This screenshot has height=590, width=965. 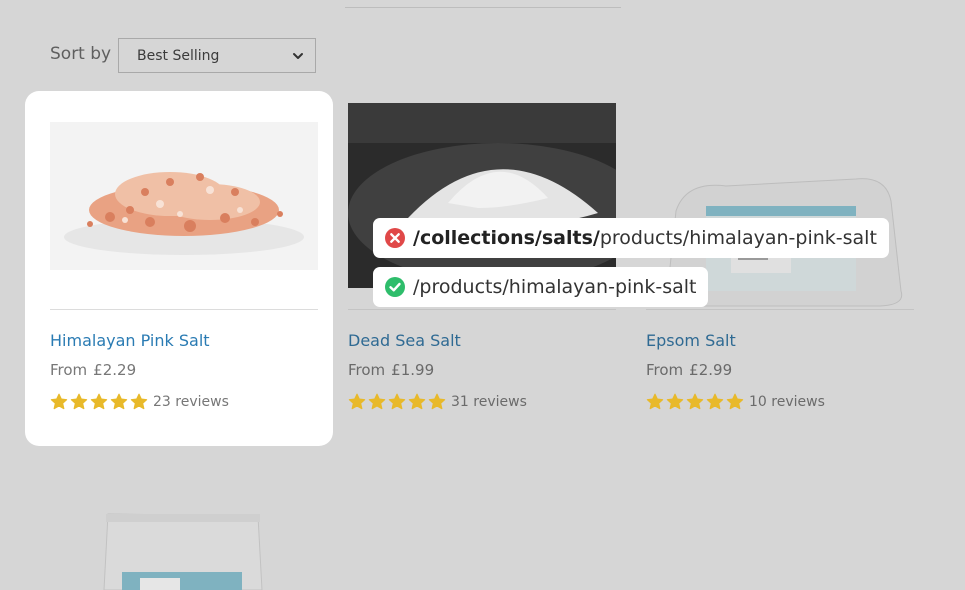 I want to click on url-right-text: /products/himalayan-pink-salt, so click(x=555, y=287).